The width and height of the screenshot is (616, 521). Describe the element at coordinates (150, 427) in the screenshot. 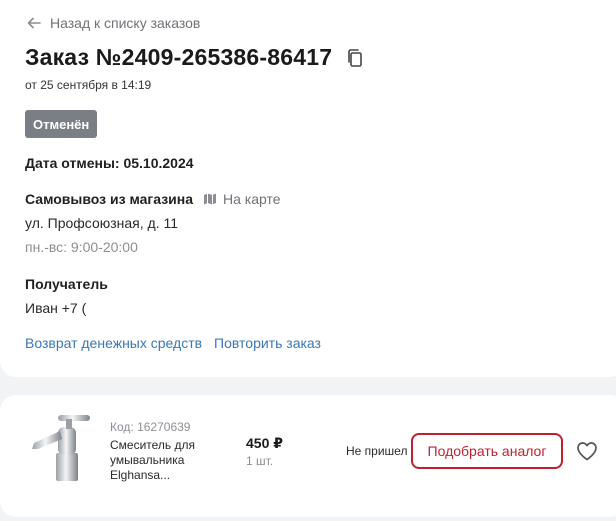

I see `item-code: Код: 16270639` at that location.